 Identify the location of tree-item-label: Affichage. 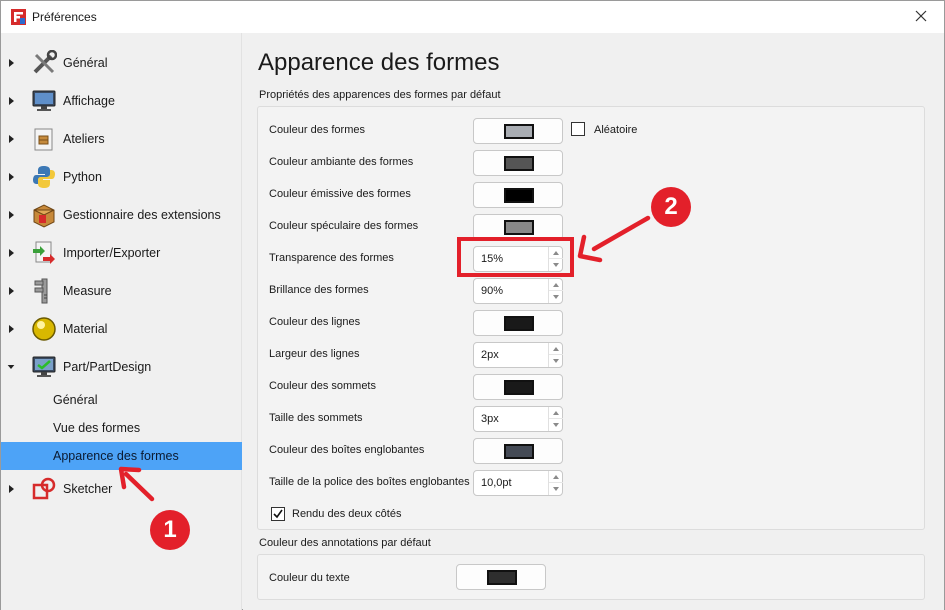
(89, 101).